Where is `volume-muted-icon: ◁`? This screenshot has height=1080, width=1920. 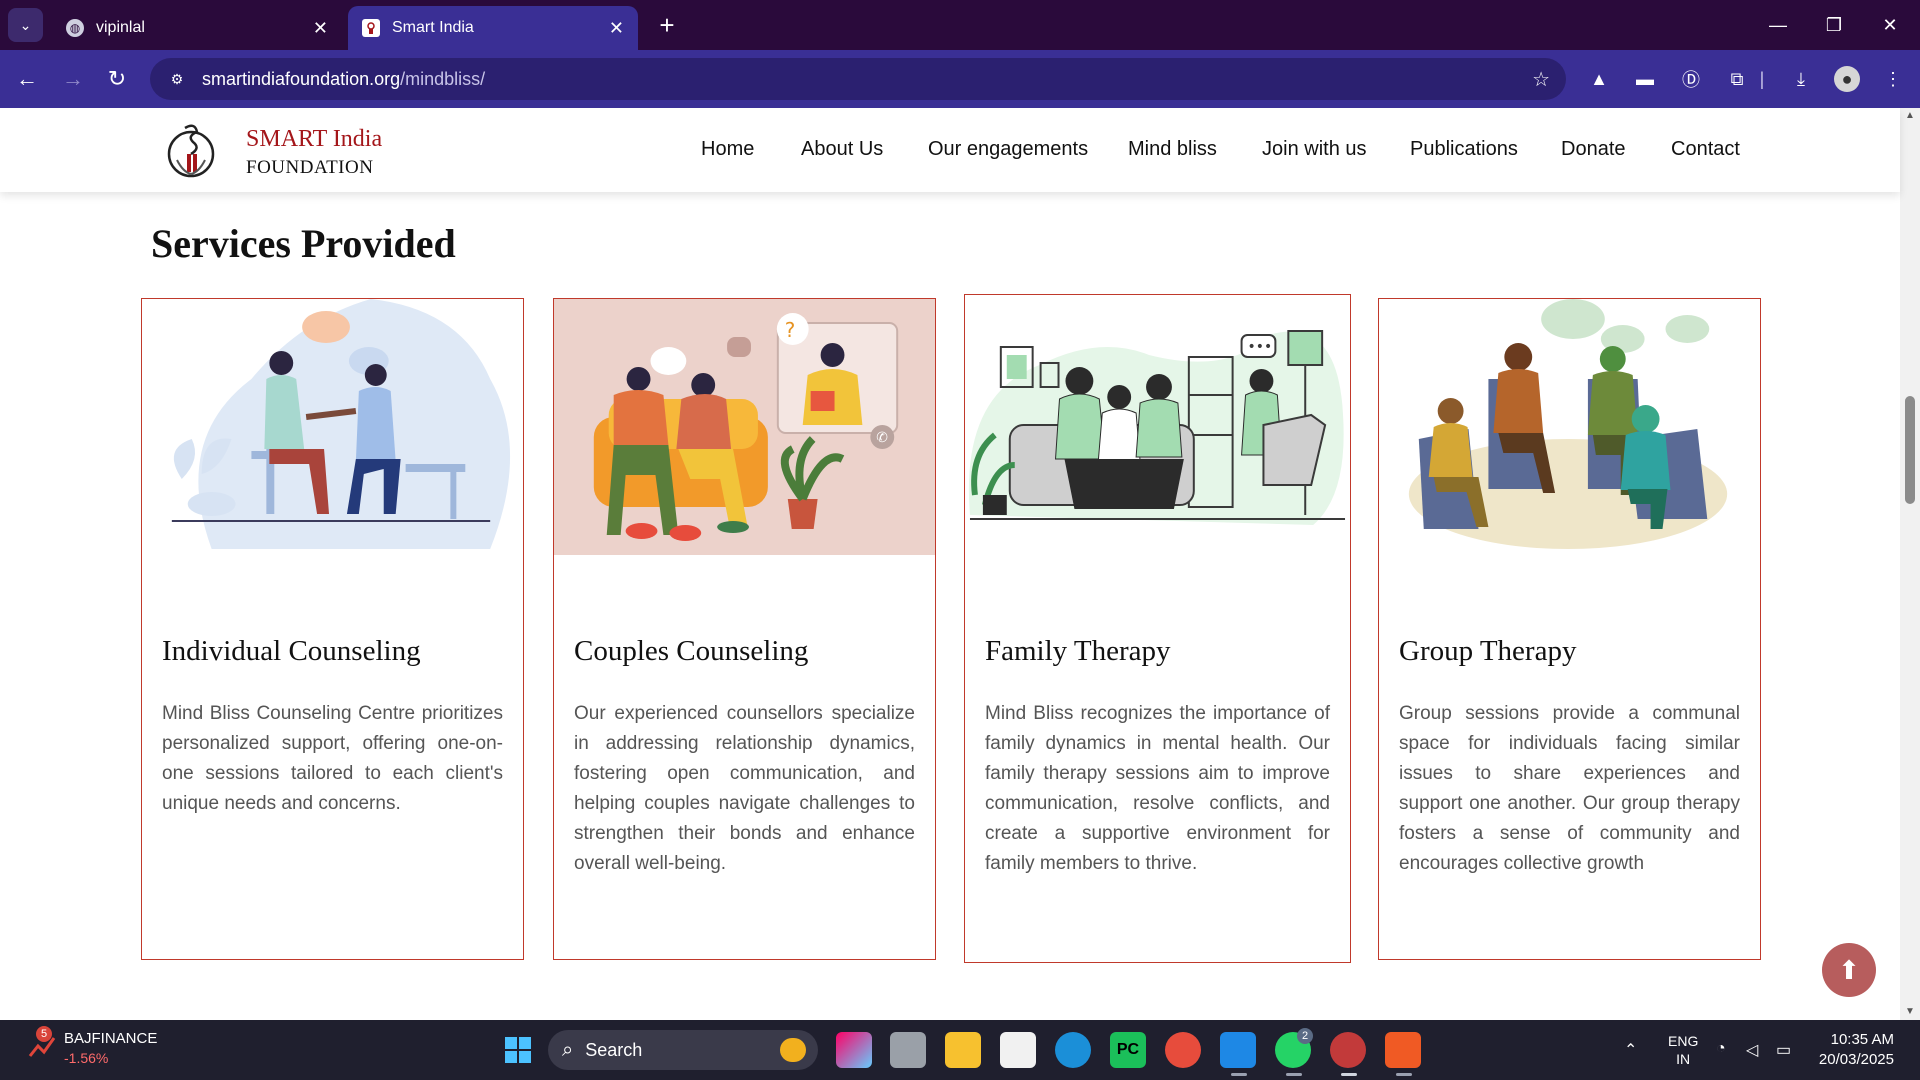
volume-muted-icon: ◁ is located at coordinates (1752, 1050).